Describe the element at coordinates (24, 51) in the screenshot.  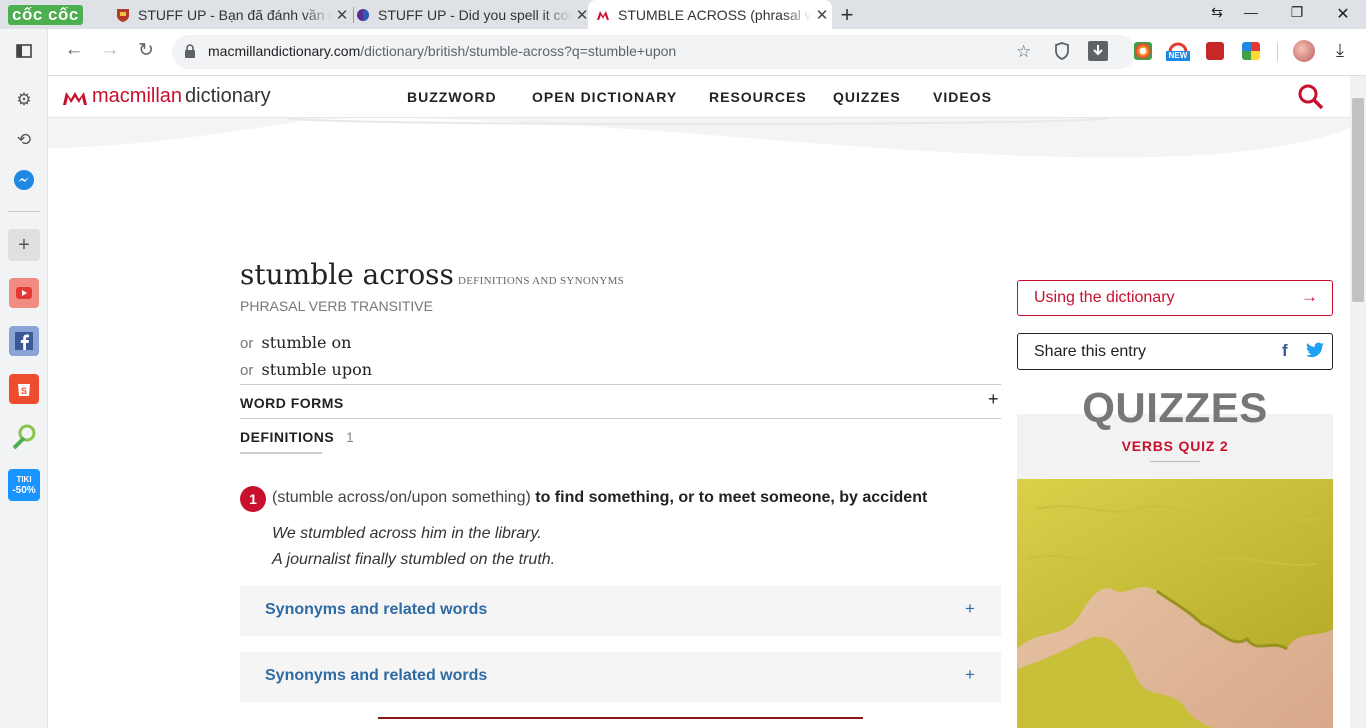
I see `sidebar-toggle-icon` at that location.